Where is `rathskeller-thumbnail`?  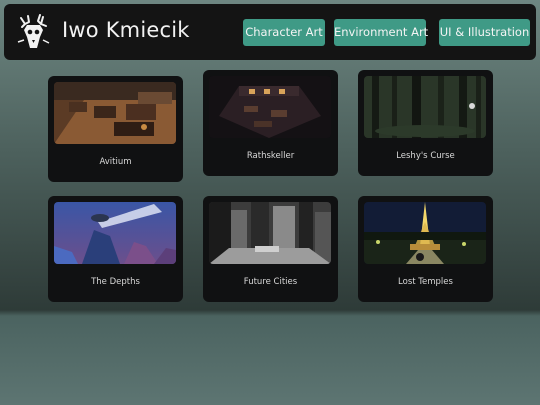
rathskeller-thumbnail is located at coordinates (270, 107).